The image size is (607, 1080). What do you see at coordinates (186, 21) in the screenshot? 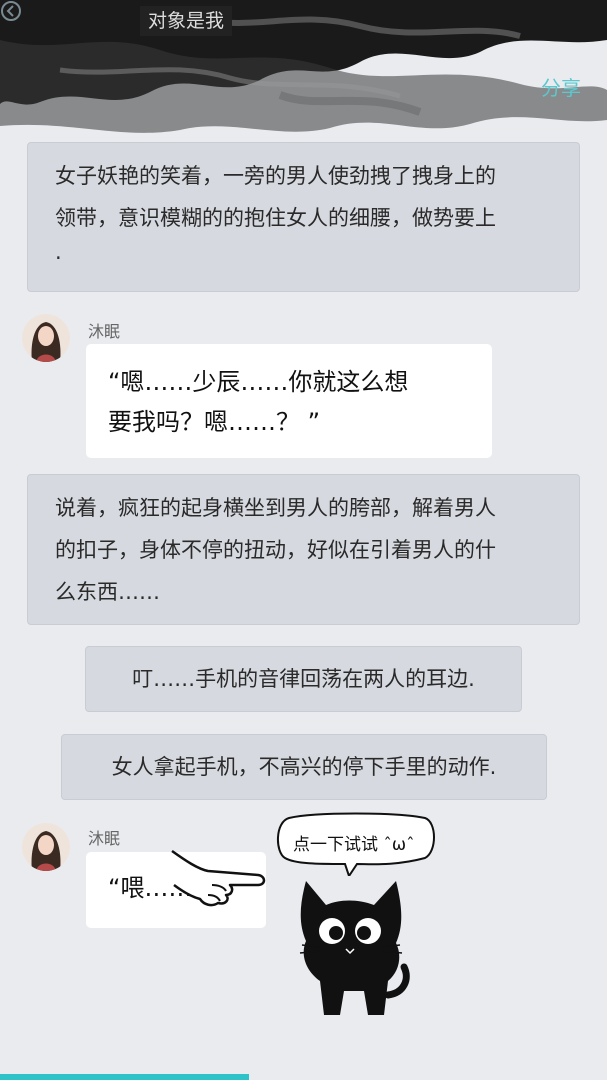
I see `story-title: 对象是我` at bounding box center [186, 21].